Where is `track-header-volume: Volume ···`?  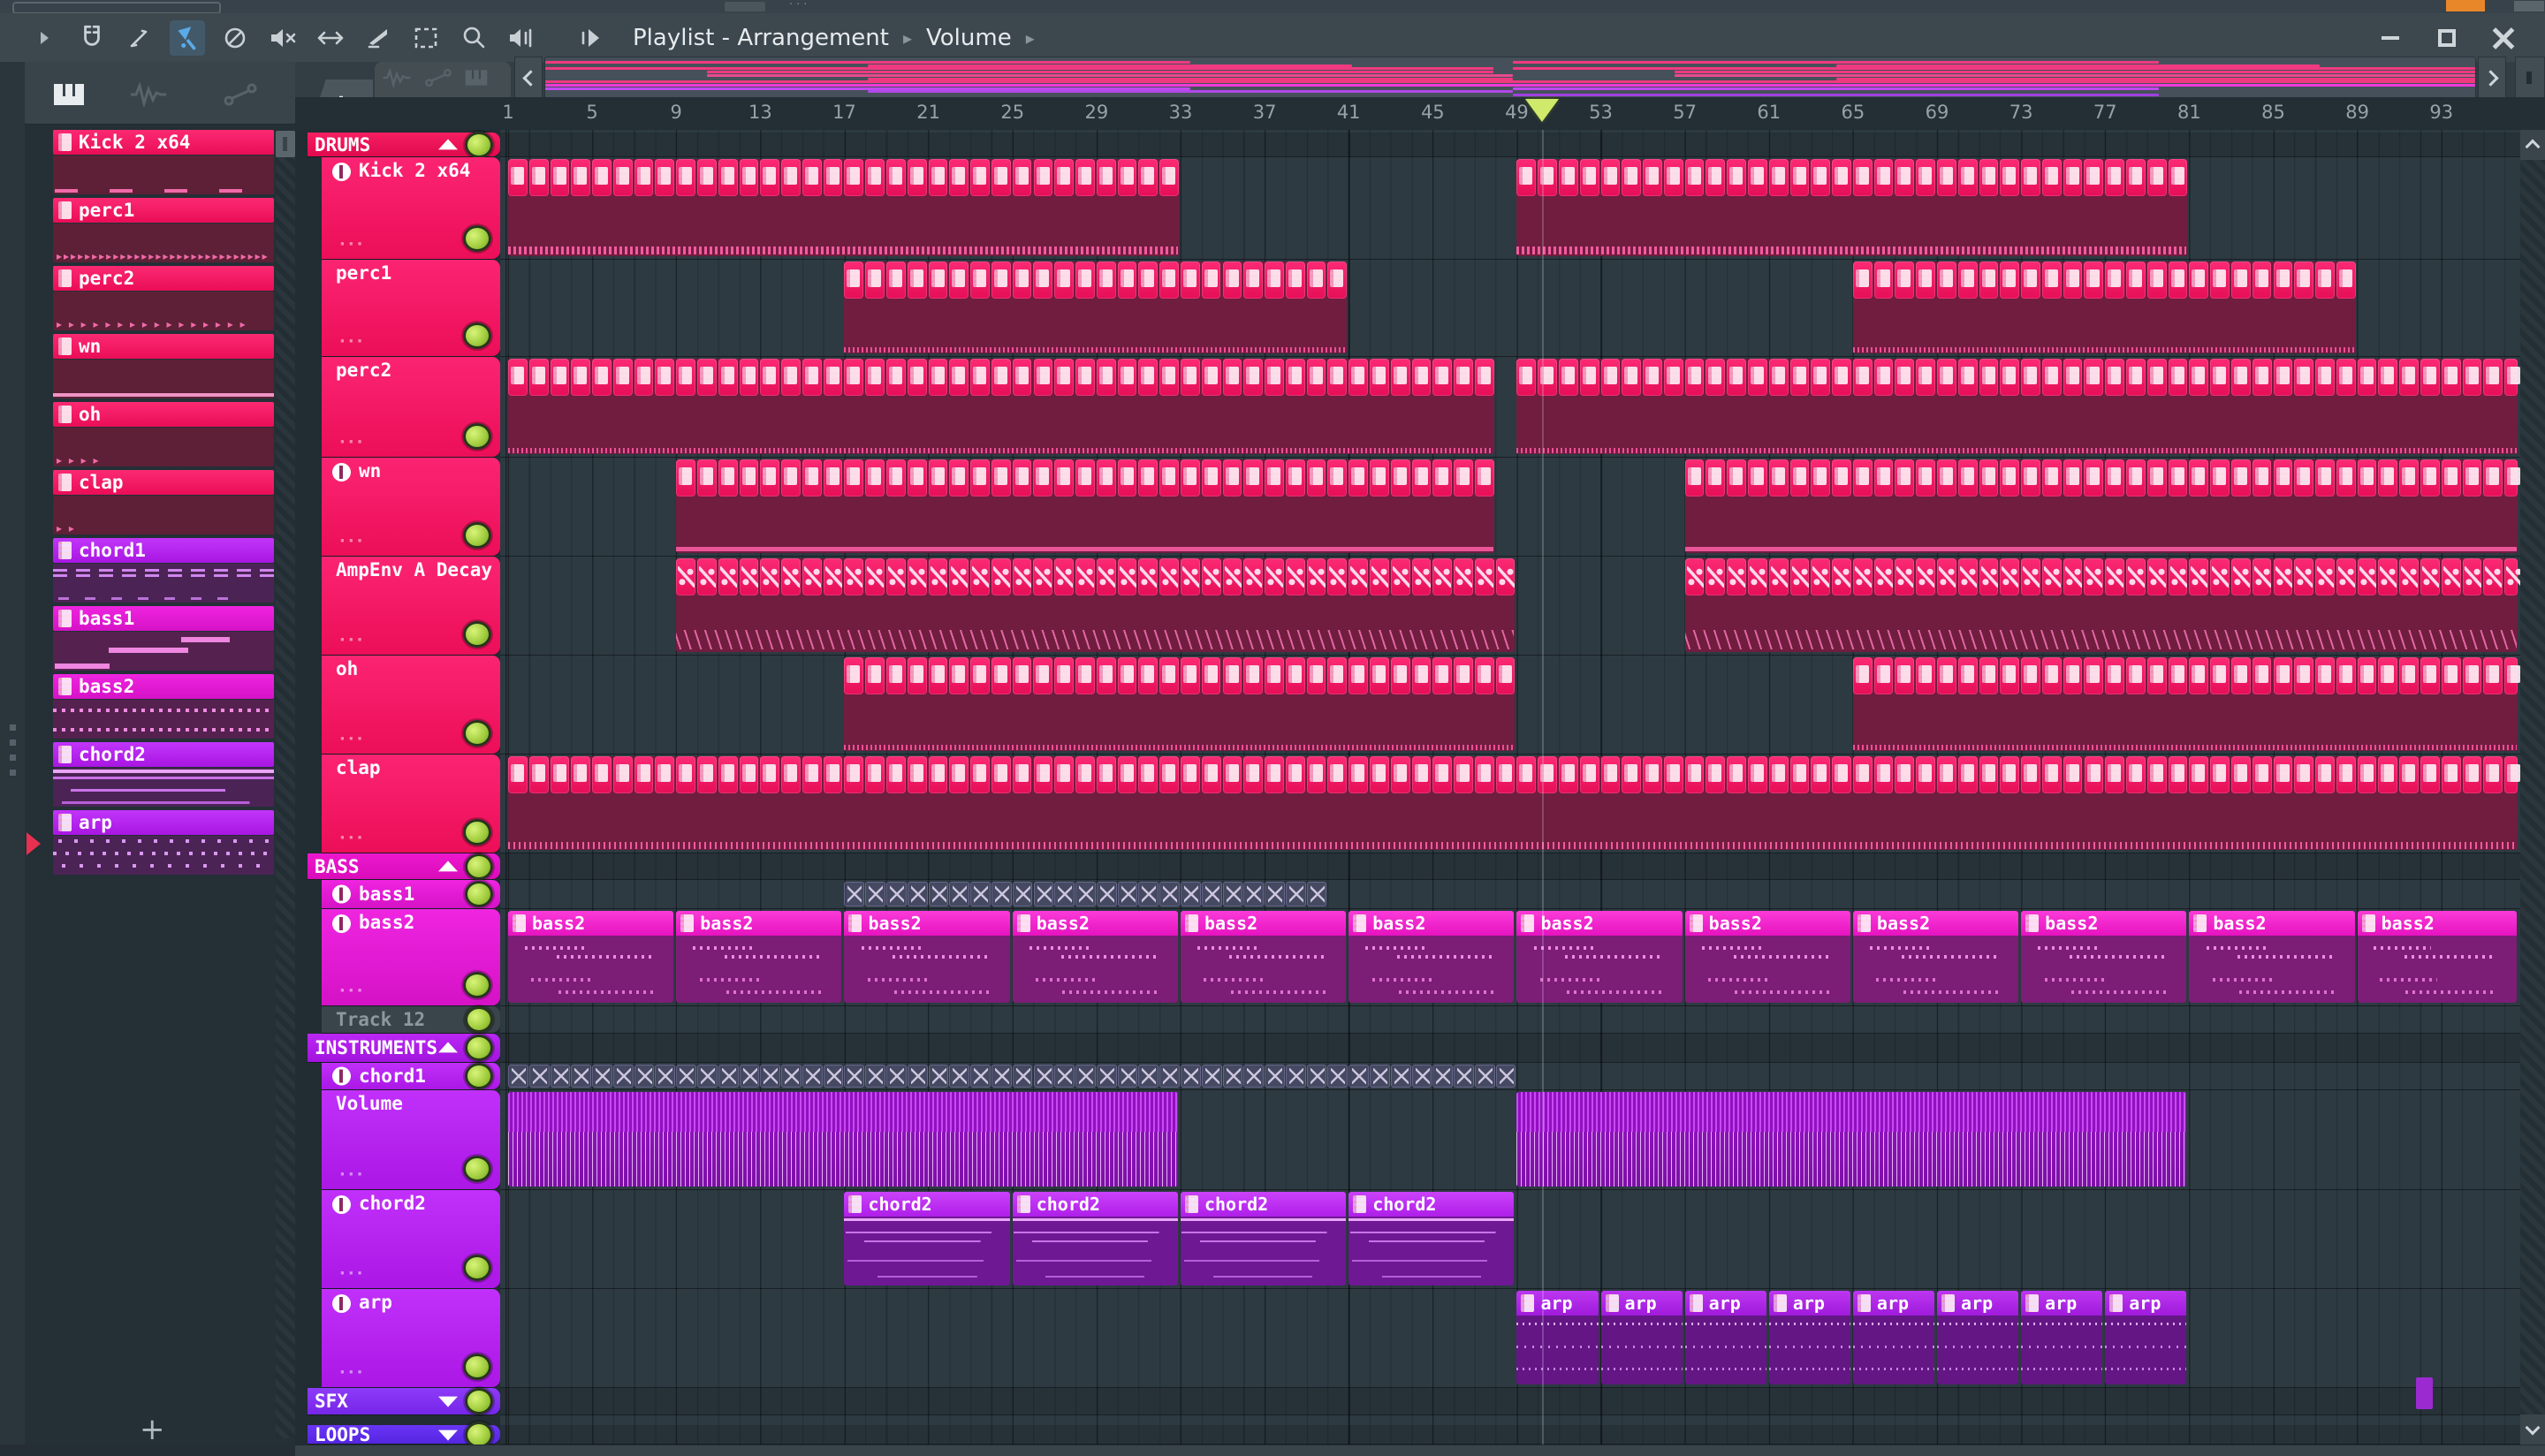
track-header-volume: Volume ··· is located at coordinates (411, 1139).